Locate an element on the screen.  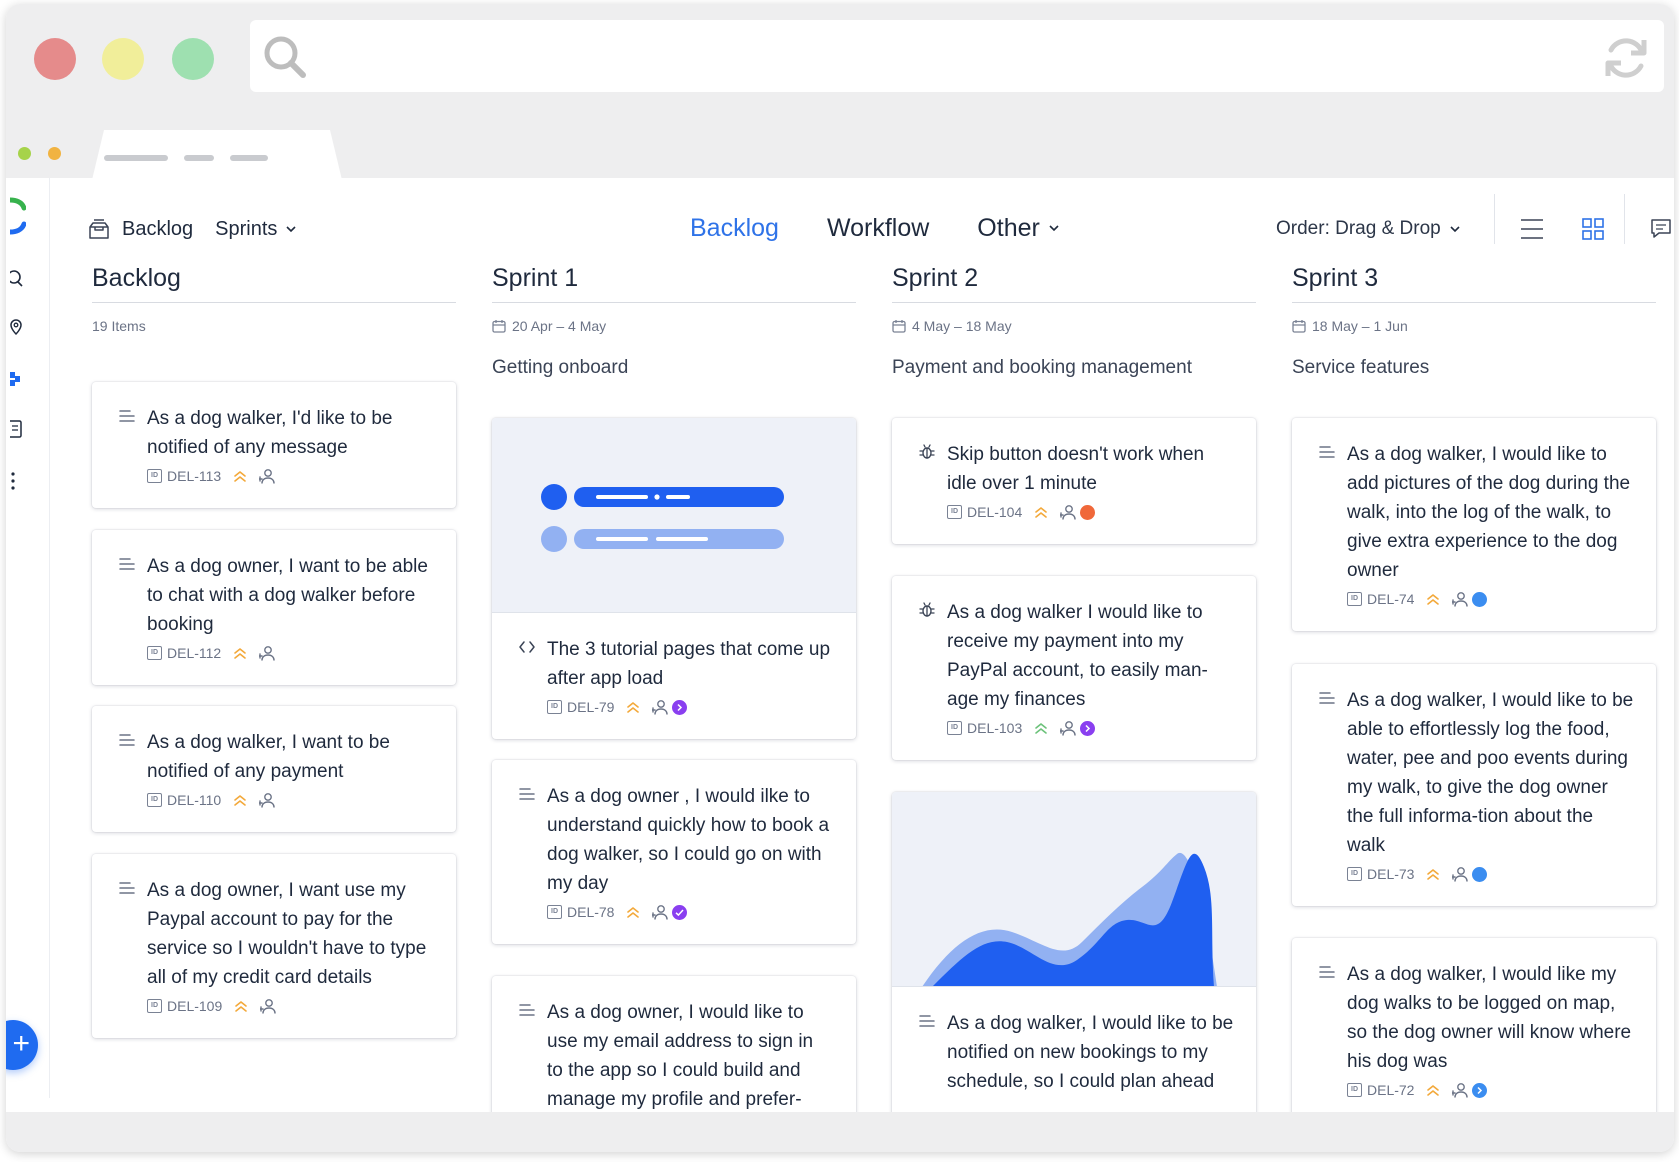
sprint-goal: Payment and booking management is located at coordinates (1042, 367).